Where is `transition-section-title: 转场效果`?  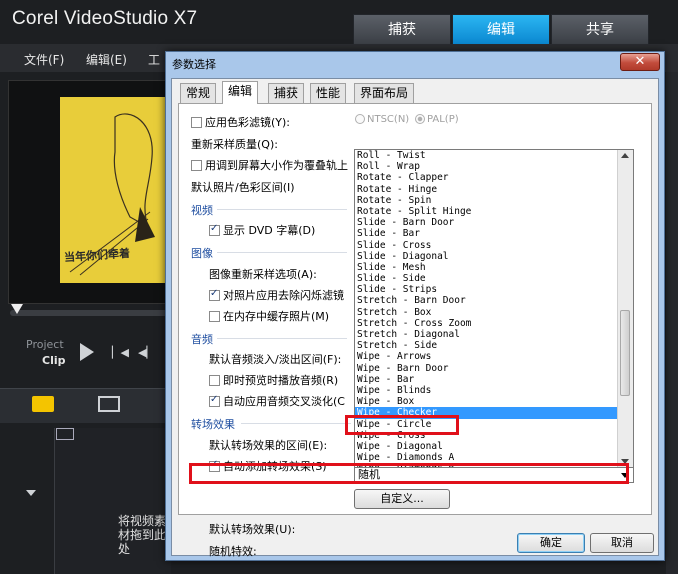
transition-section-title: 转场效果 is located at coordinates (213, 424).